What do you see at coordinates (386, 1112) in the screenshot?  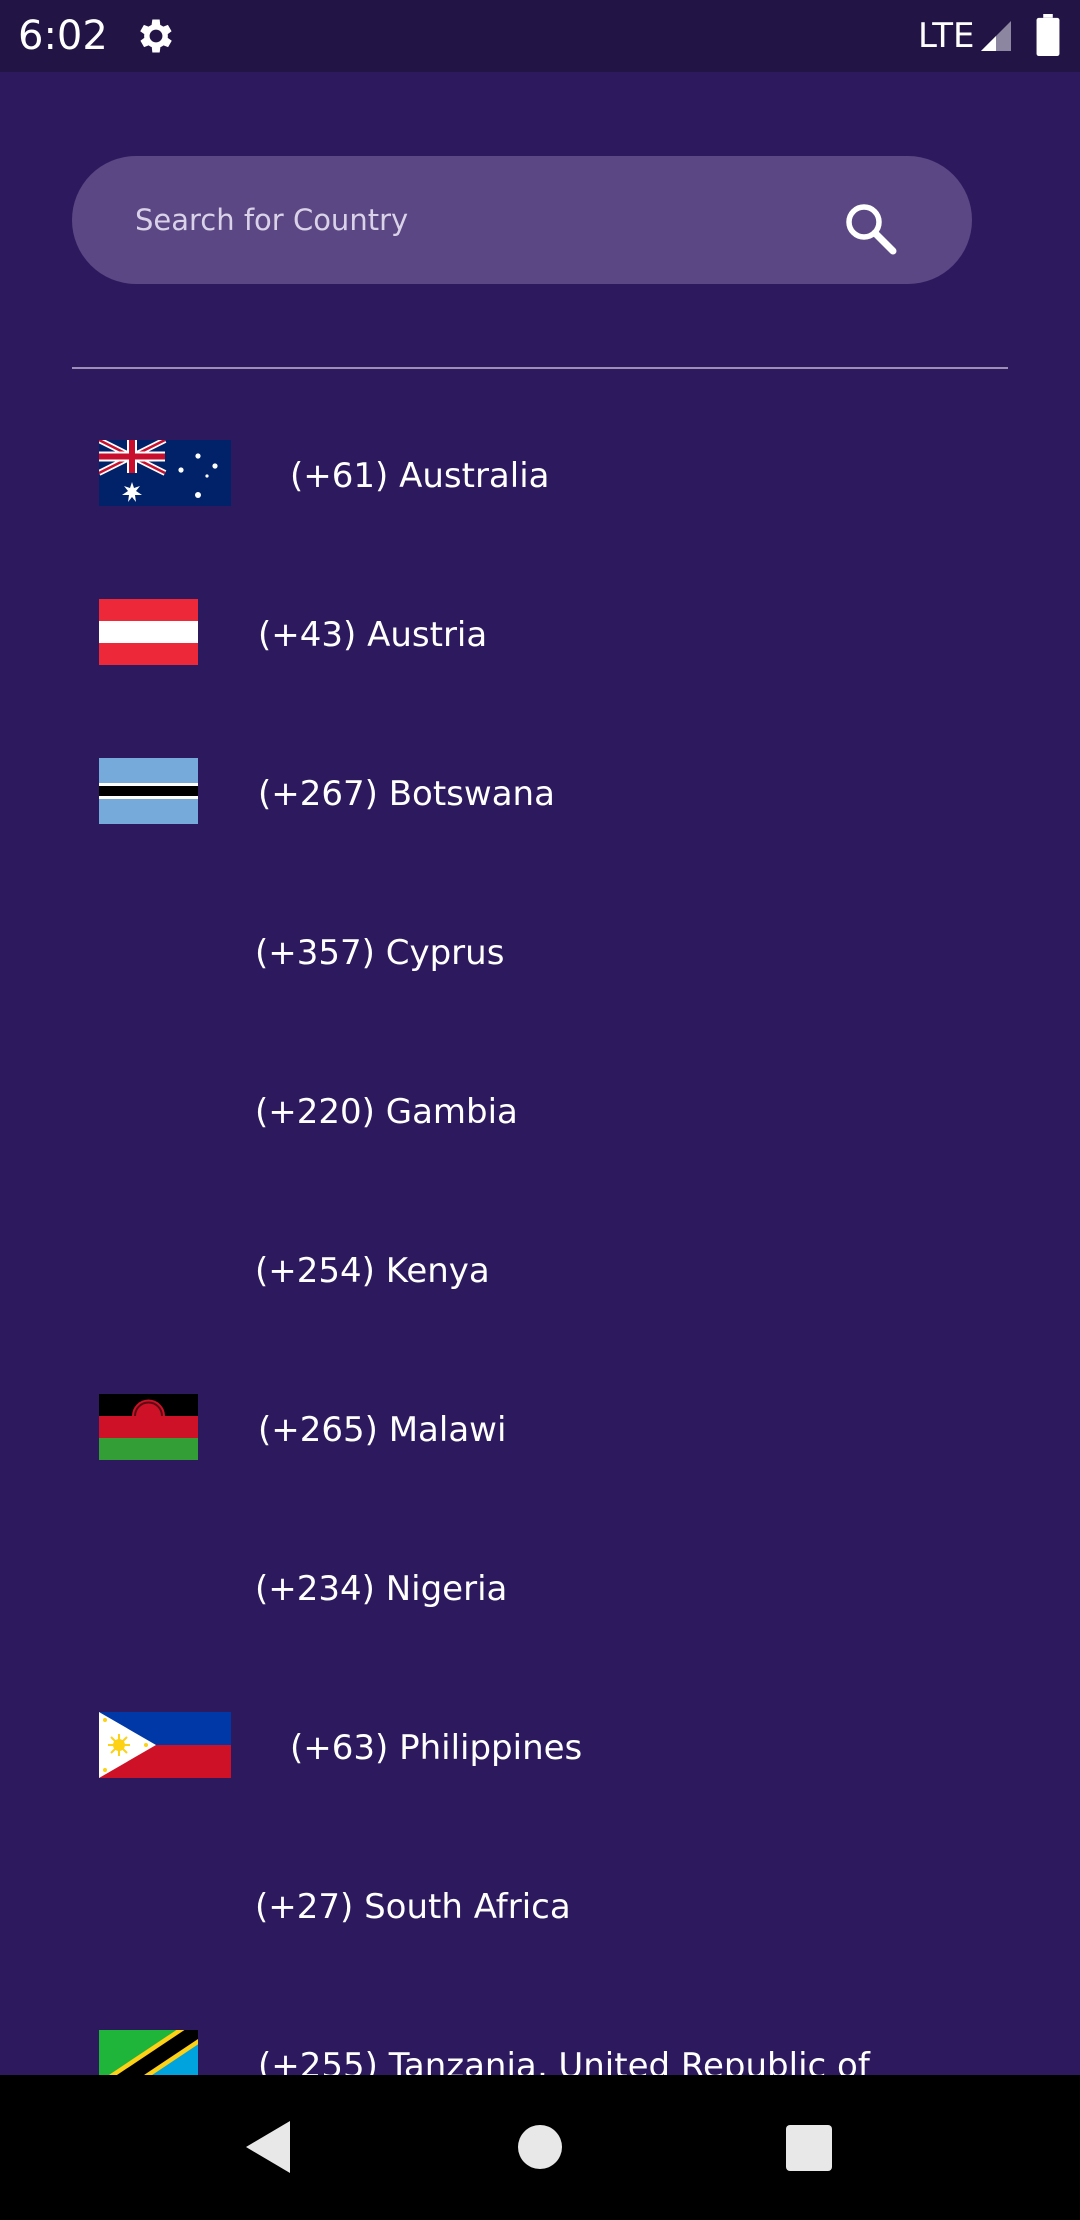 I see `country-label: (+220) Gambia` at bounding box center [386, 1112].